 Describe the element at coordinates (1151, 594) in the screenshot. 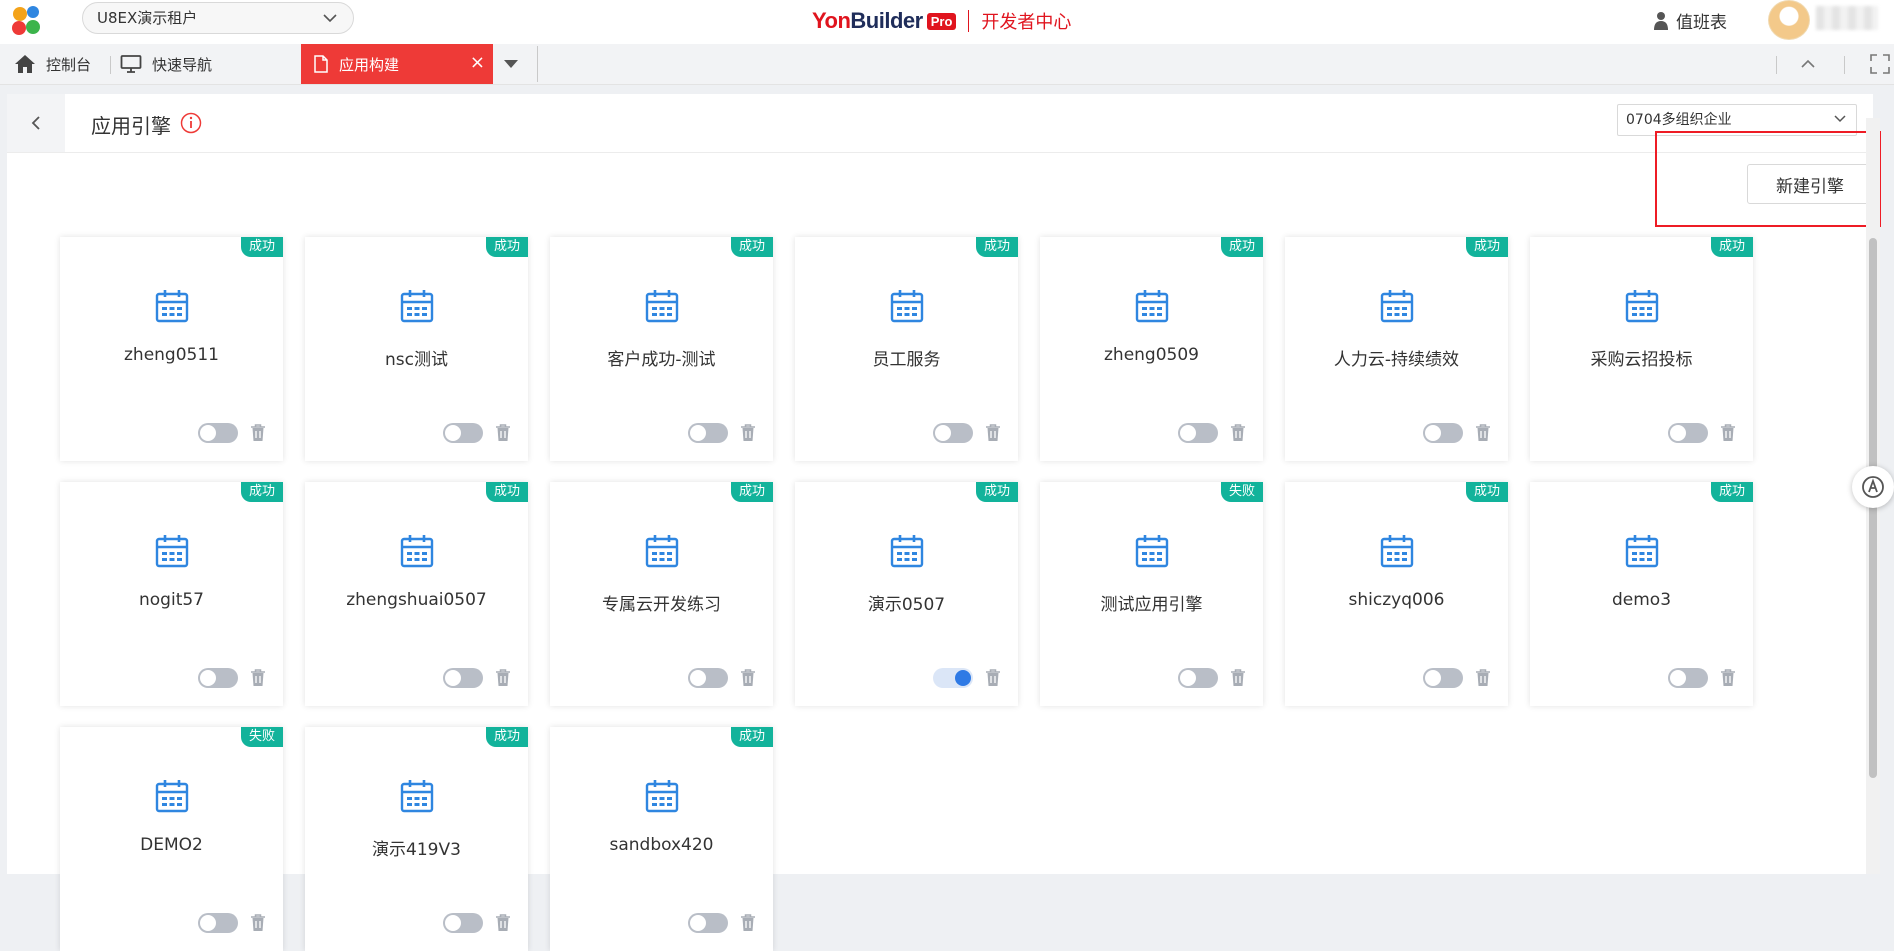

I see `engine-card: 失败 测试应用引擎` at that location.